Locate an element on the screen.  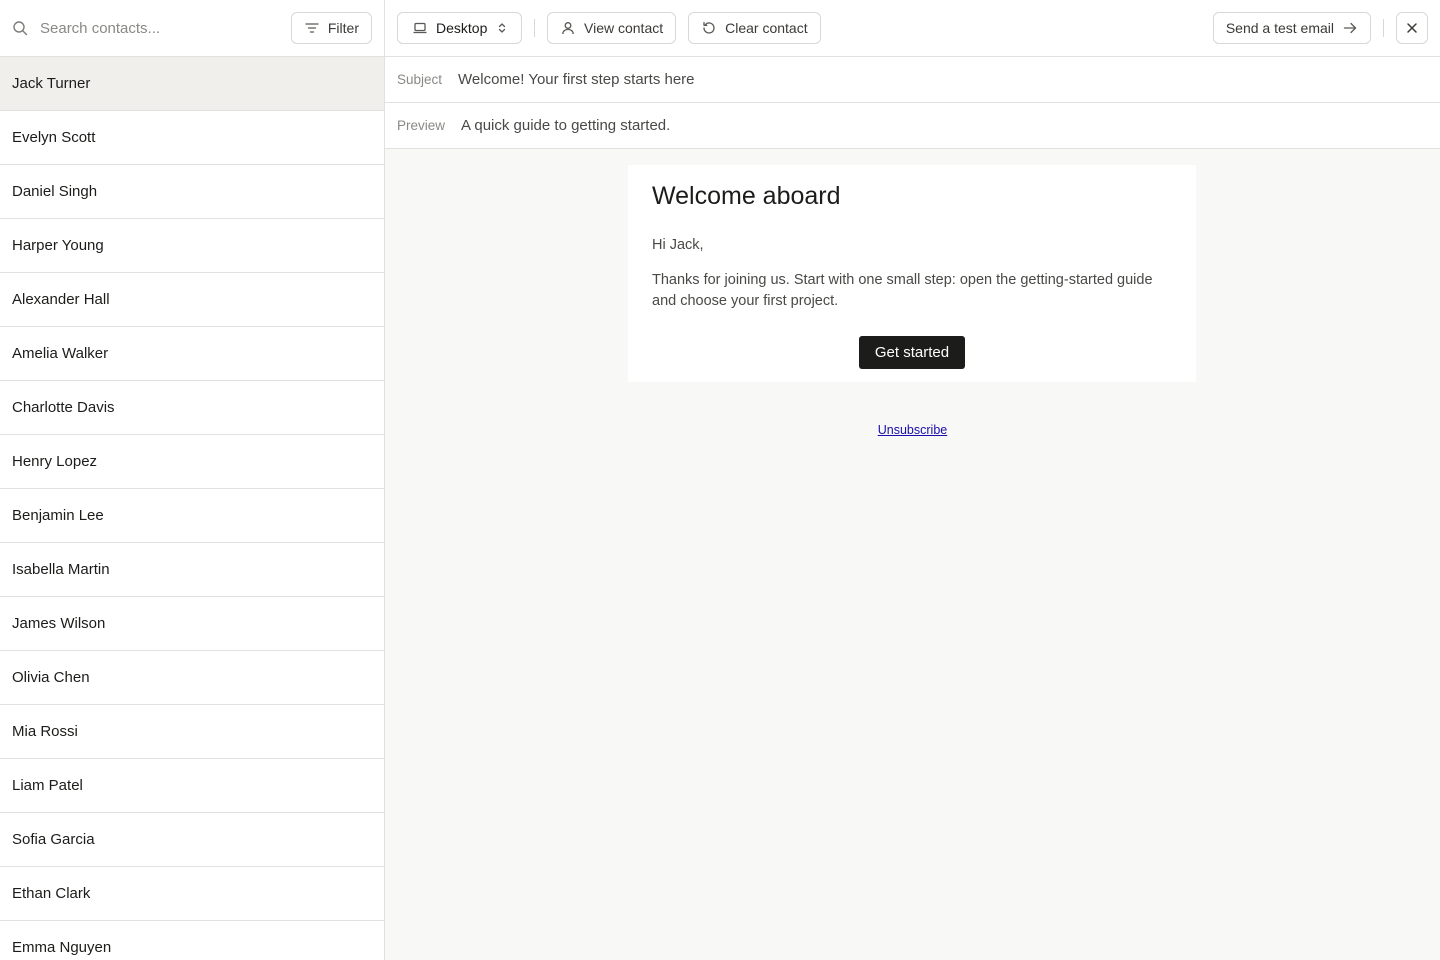
device-select: Desktop is located at coordinates (459, 28).